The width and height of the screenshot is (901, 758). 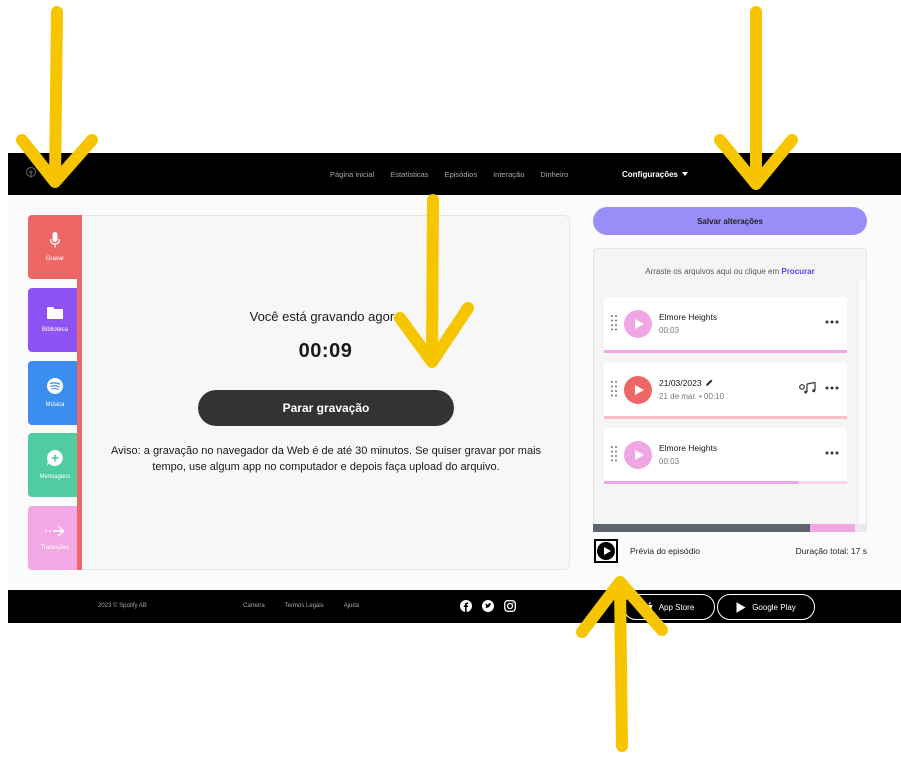 What do you see at coordinates (55, 477) in the screenshot?
I see `tool-messages-label: Mensagens` at bounding box center [55, 477].